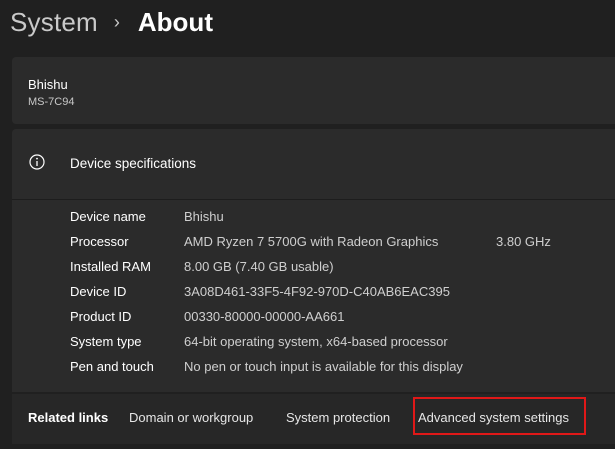  I want to click on spec-label: Device ID, so click(98, 291).